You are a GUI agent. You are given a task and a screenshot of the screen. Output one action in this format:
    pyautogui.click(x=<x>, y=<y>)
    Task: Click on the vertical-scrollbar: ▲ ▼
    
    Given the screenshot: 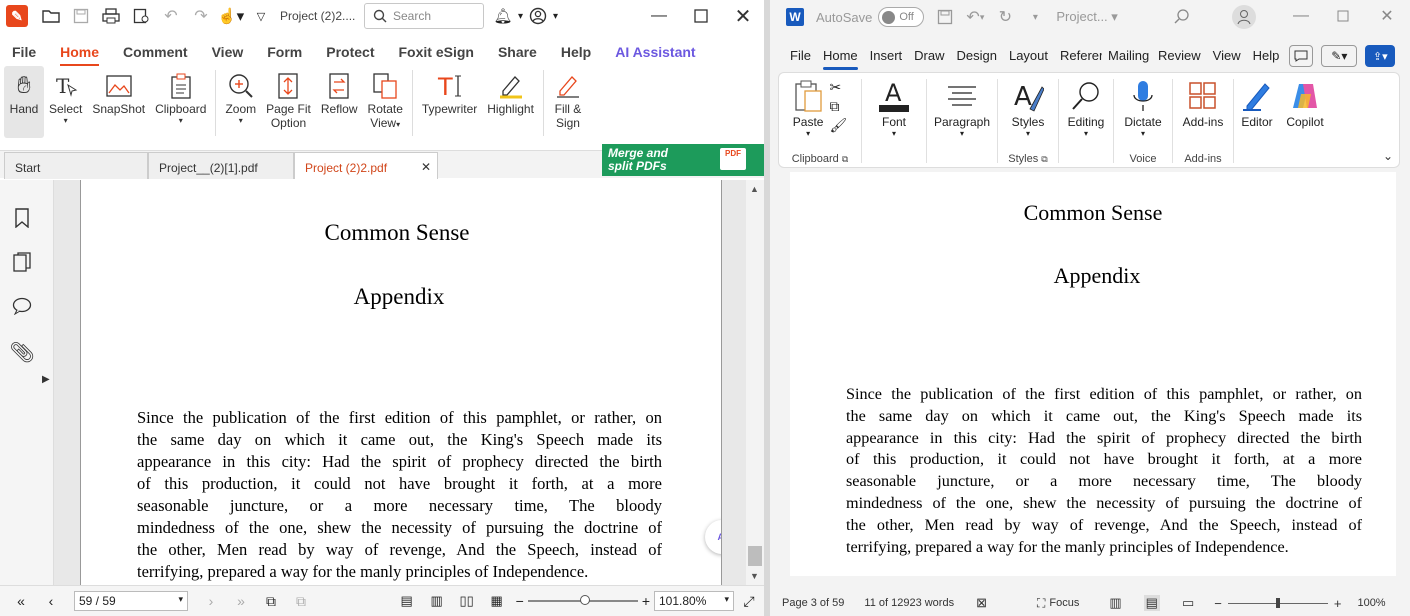 What is the action you would take?
    pyautogui.click(x=755, y=382)
    